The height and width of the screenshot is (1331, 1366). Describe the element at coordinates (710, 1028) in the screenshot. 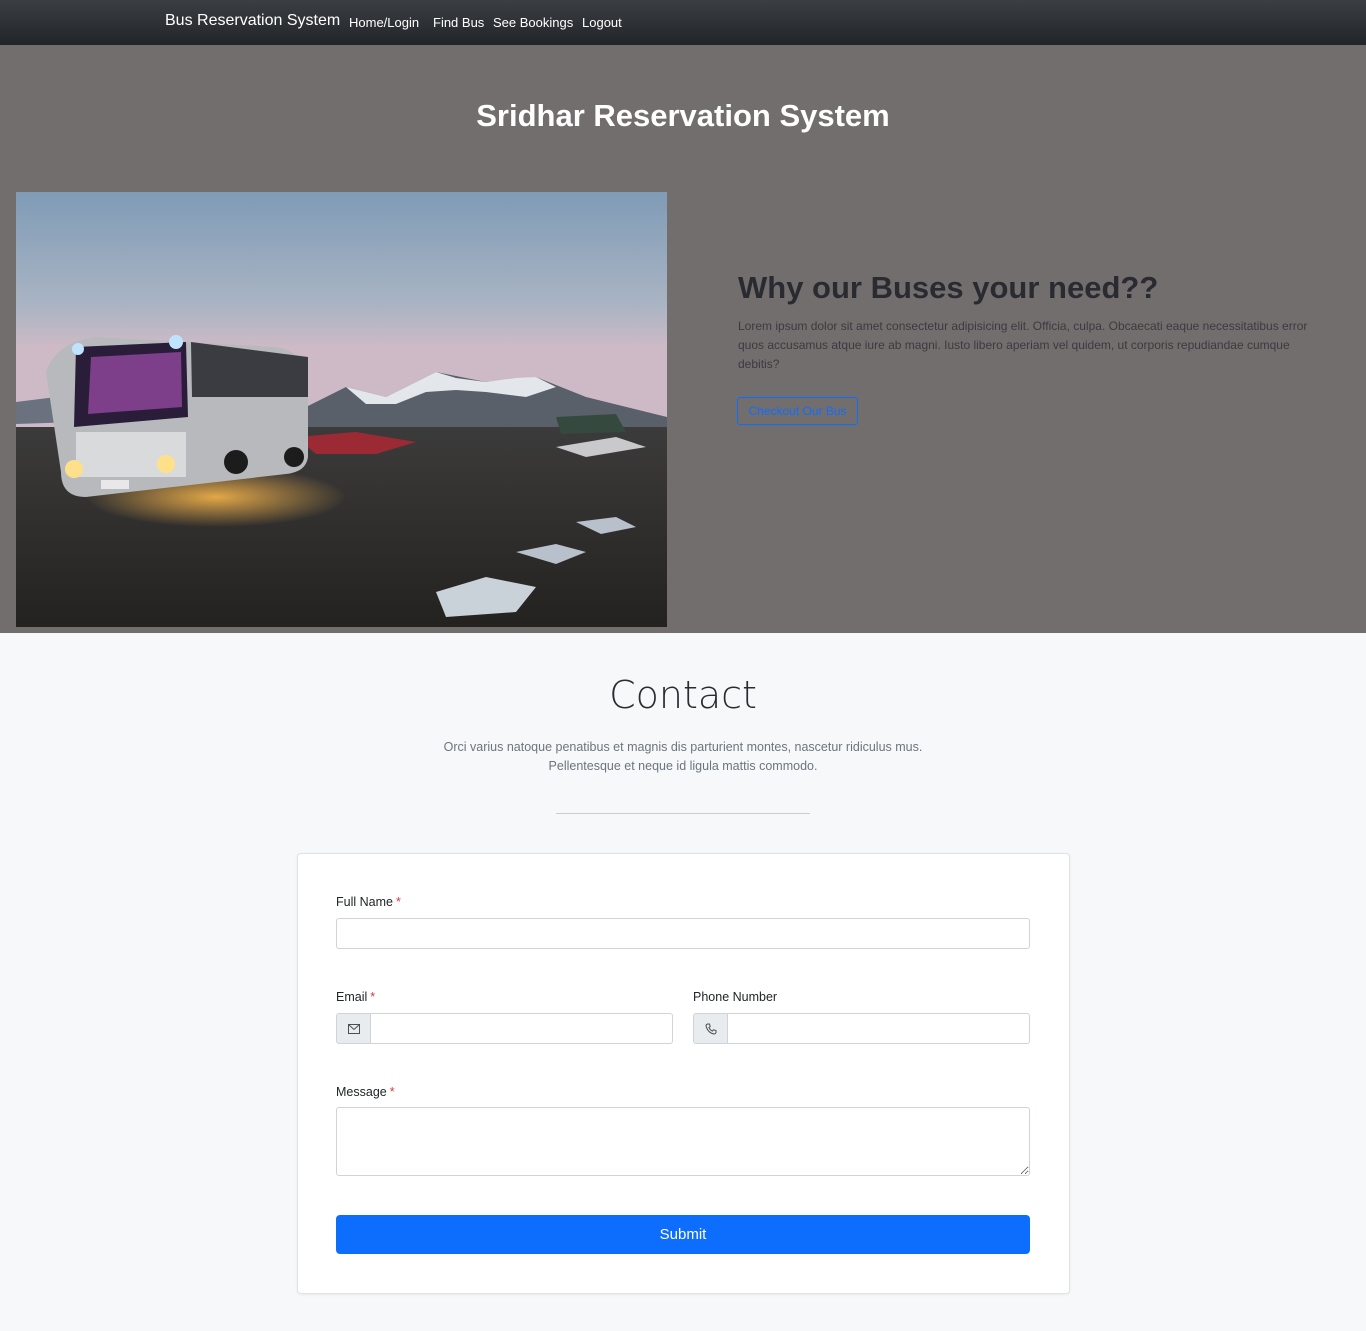

I see `phone-icon` at that location.